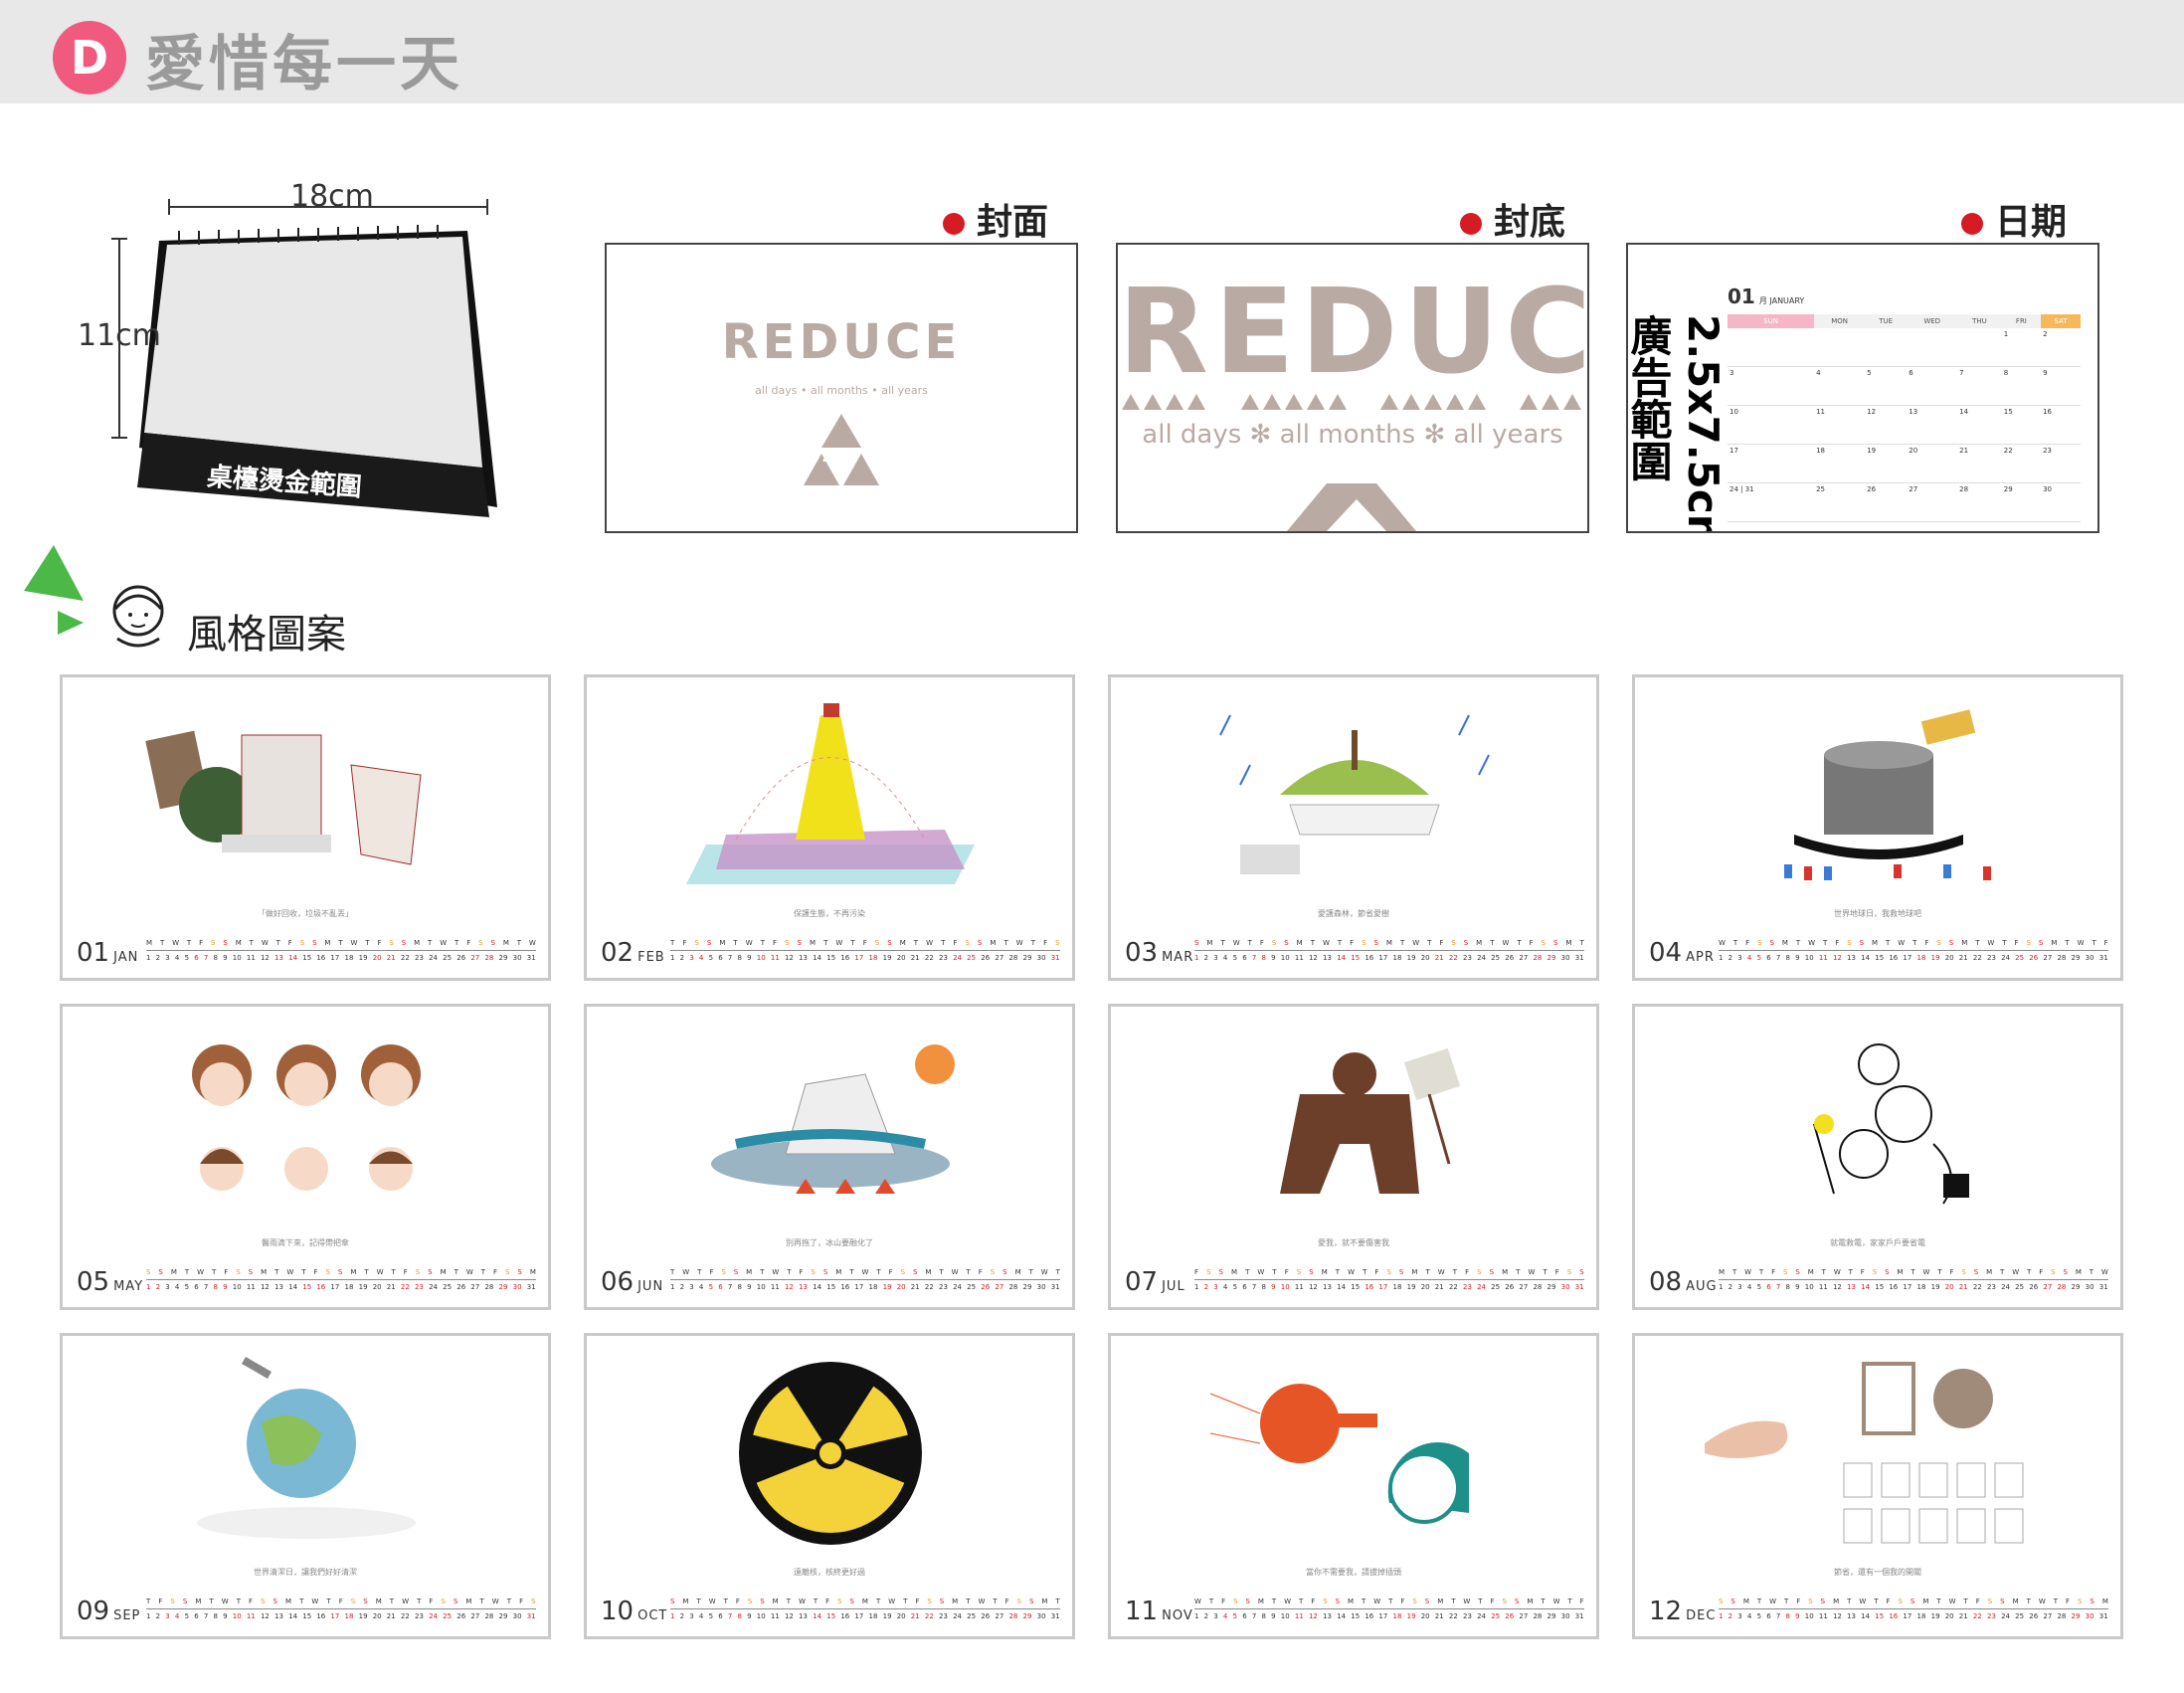 This screenshot has height=1693, width=2184. What do you see at coordinates (1092, 51) in the screenshot?
I see `header-bar: D 愛惜每一天` at bounding box center [1092, 51].